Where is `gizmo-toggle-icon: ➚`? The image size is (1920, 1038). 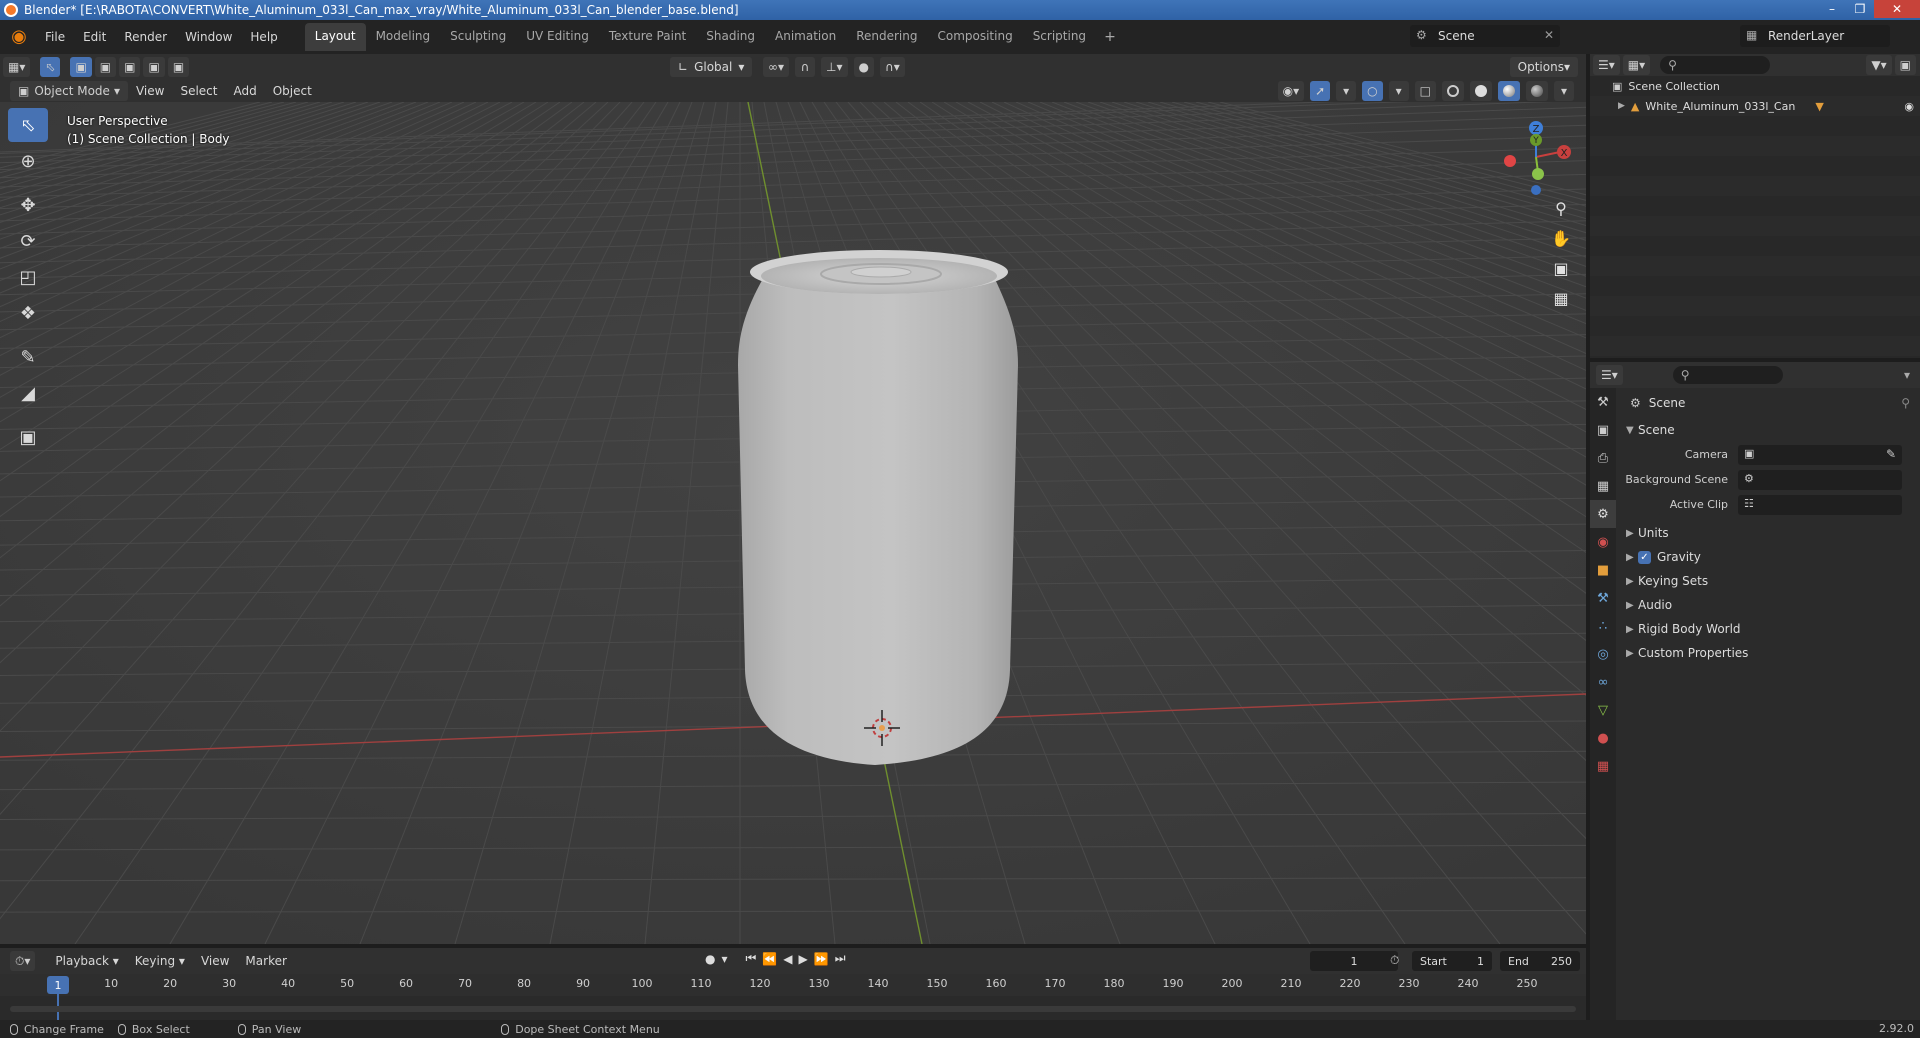
gizmo-toggle-icon: ➚ is located at coordinates (1320, 91).